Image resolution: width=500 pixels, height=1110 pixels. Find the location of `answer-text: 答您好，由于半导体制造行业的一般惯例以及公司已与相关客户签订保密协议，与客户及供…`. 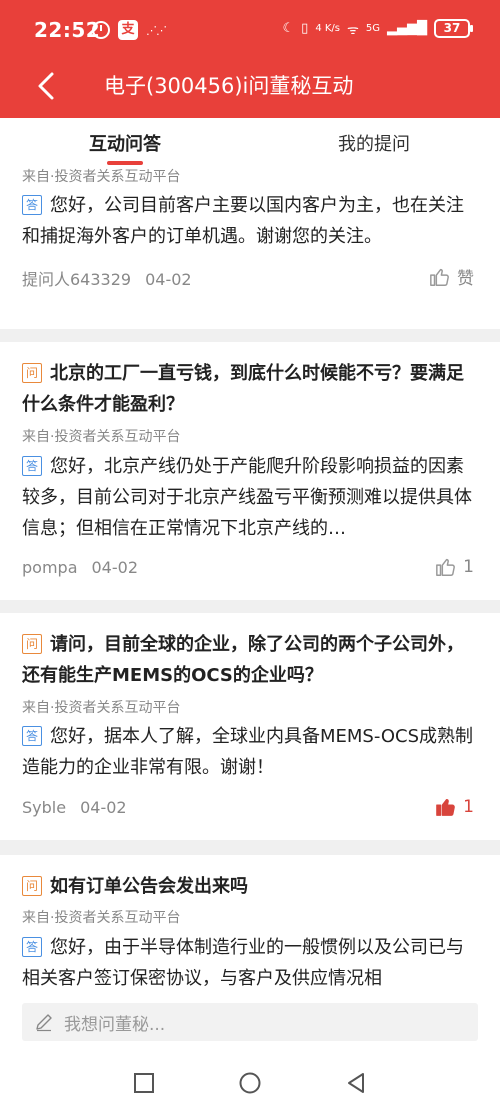

answer-text: 答您好，由于半导体制造行业的一般惯例以及公司已与相关客户签订保密协议，与客户及供… is located at coordinates (243, 963).